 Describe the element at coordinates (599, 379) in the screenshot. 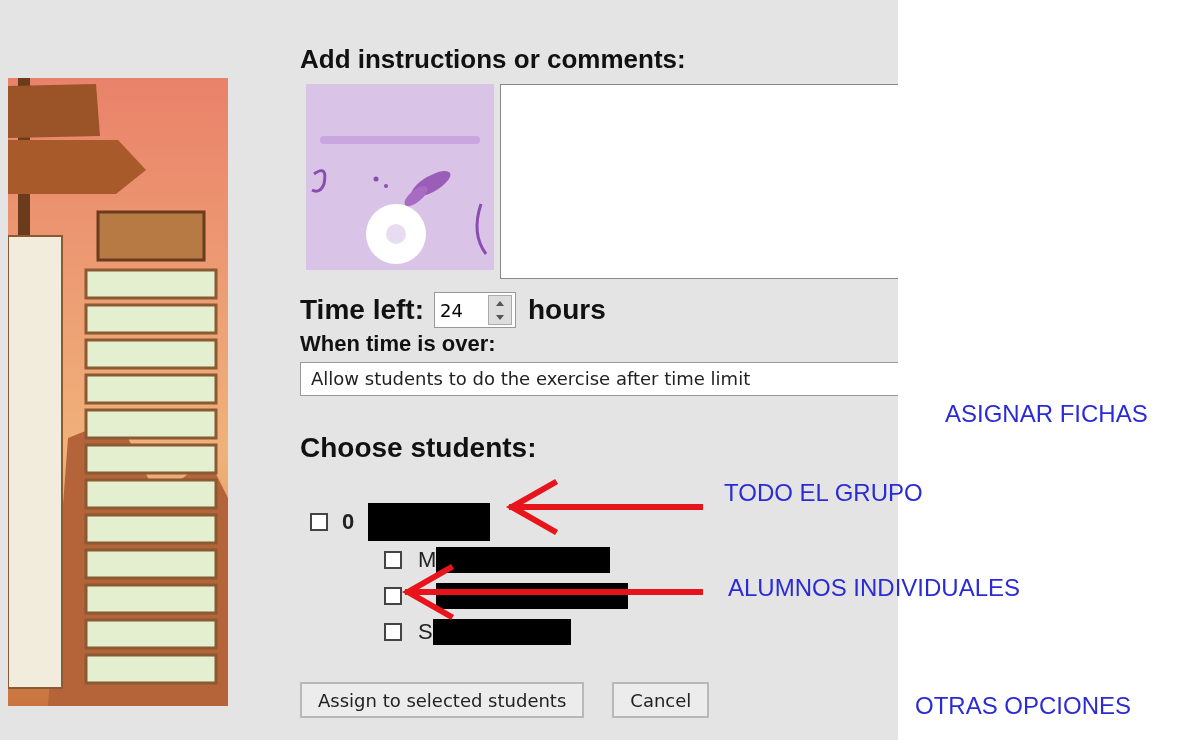

I see `dropdown: Allow students to do the exercise after time limit` at that location.